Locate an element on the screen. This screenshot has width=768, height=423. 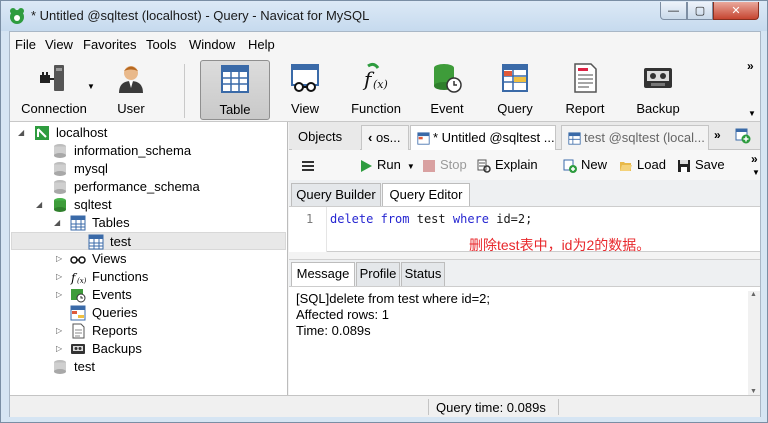
user-button: User is located at coordinates (131, 90).